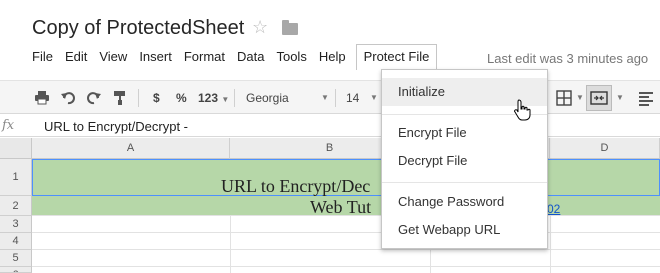  I want to click on more-formats-button: 123 ▼, so click(213, 98).